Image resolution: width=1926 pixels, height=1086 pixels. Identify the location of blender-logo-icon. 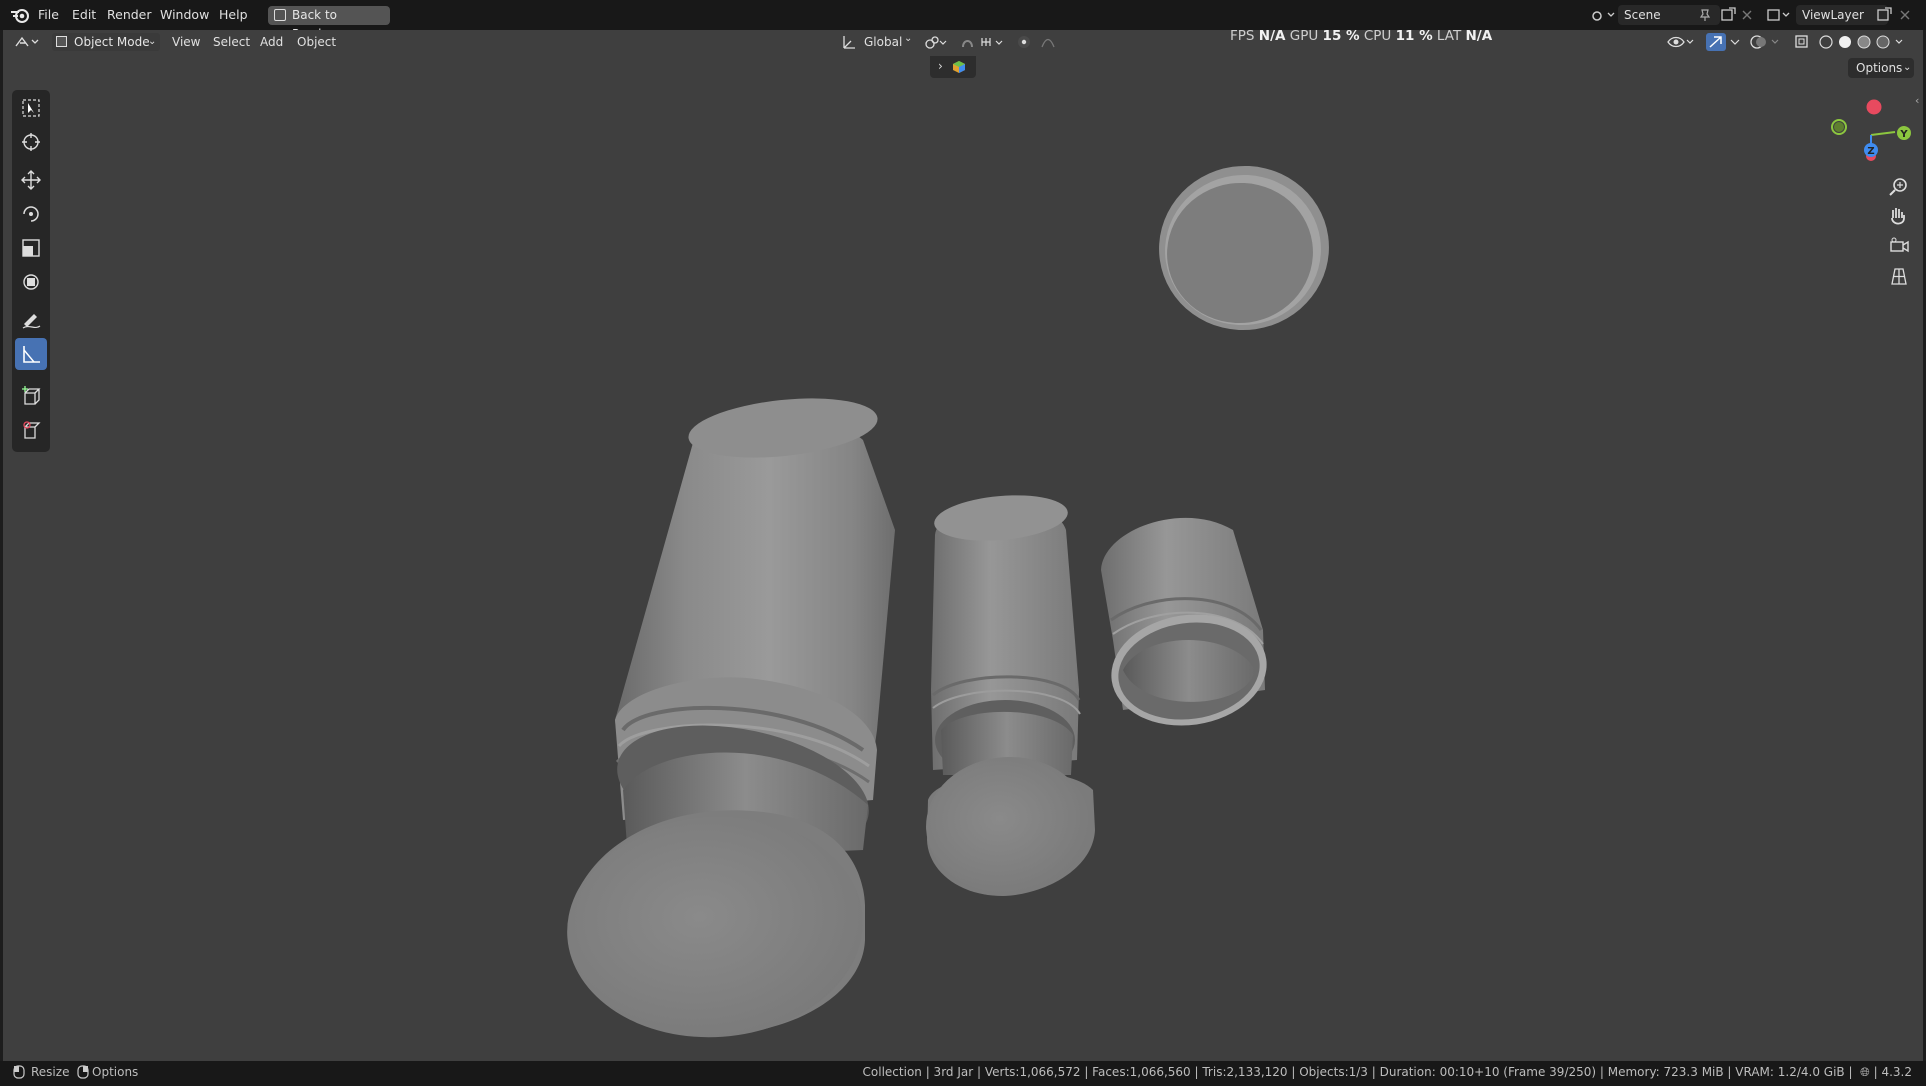
(20, 15).